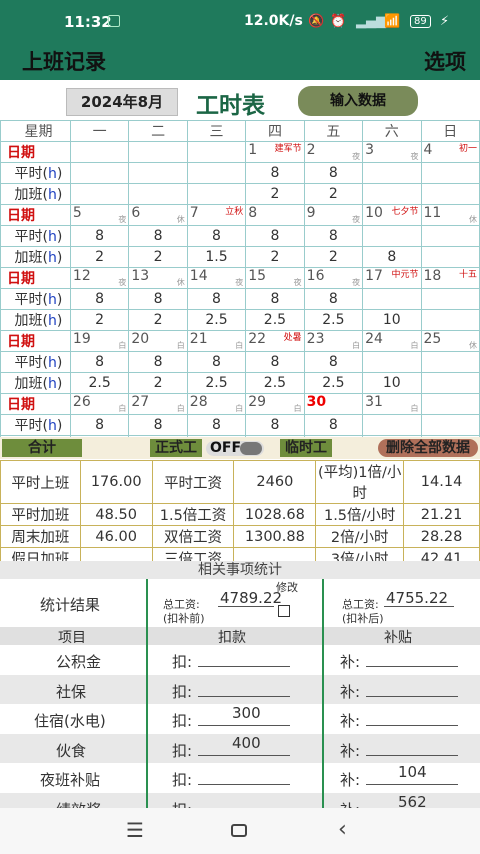 This screenshot has width=480, height=854. Describe the element at coordinates (412, 772) in the screenshot. I see `subsidy-value: 104` at that location.